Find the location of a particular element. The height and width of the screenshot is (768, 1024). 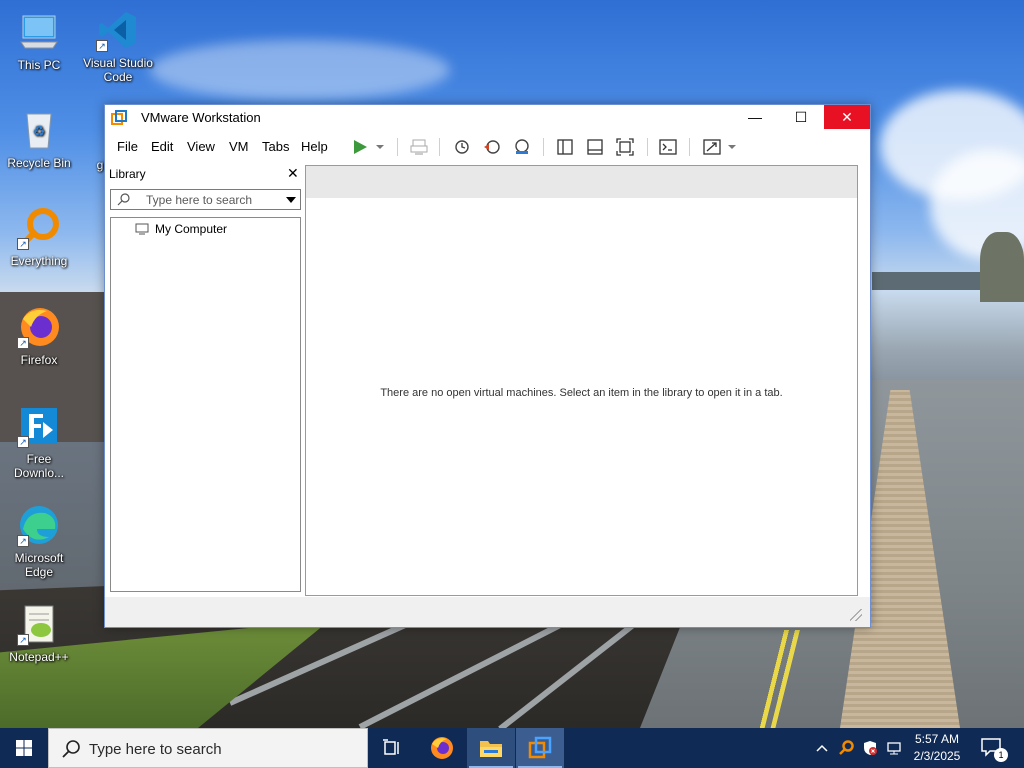

vmware-workstation-icon is located at coordinates (540, 747).